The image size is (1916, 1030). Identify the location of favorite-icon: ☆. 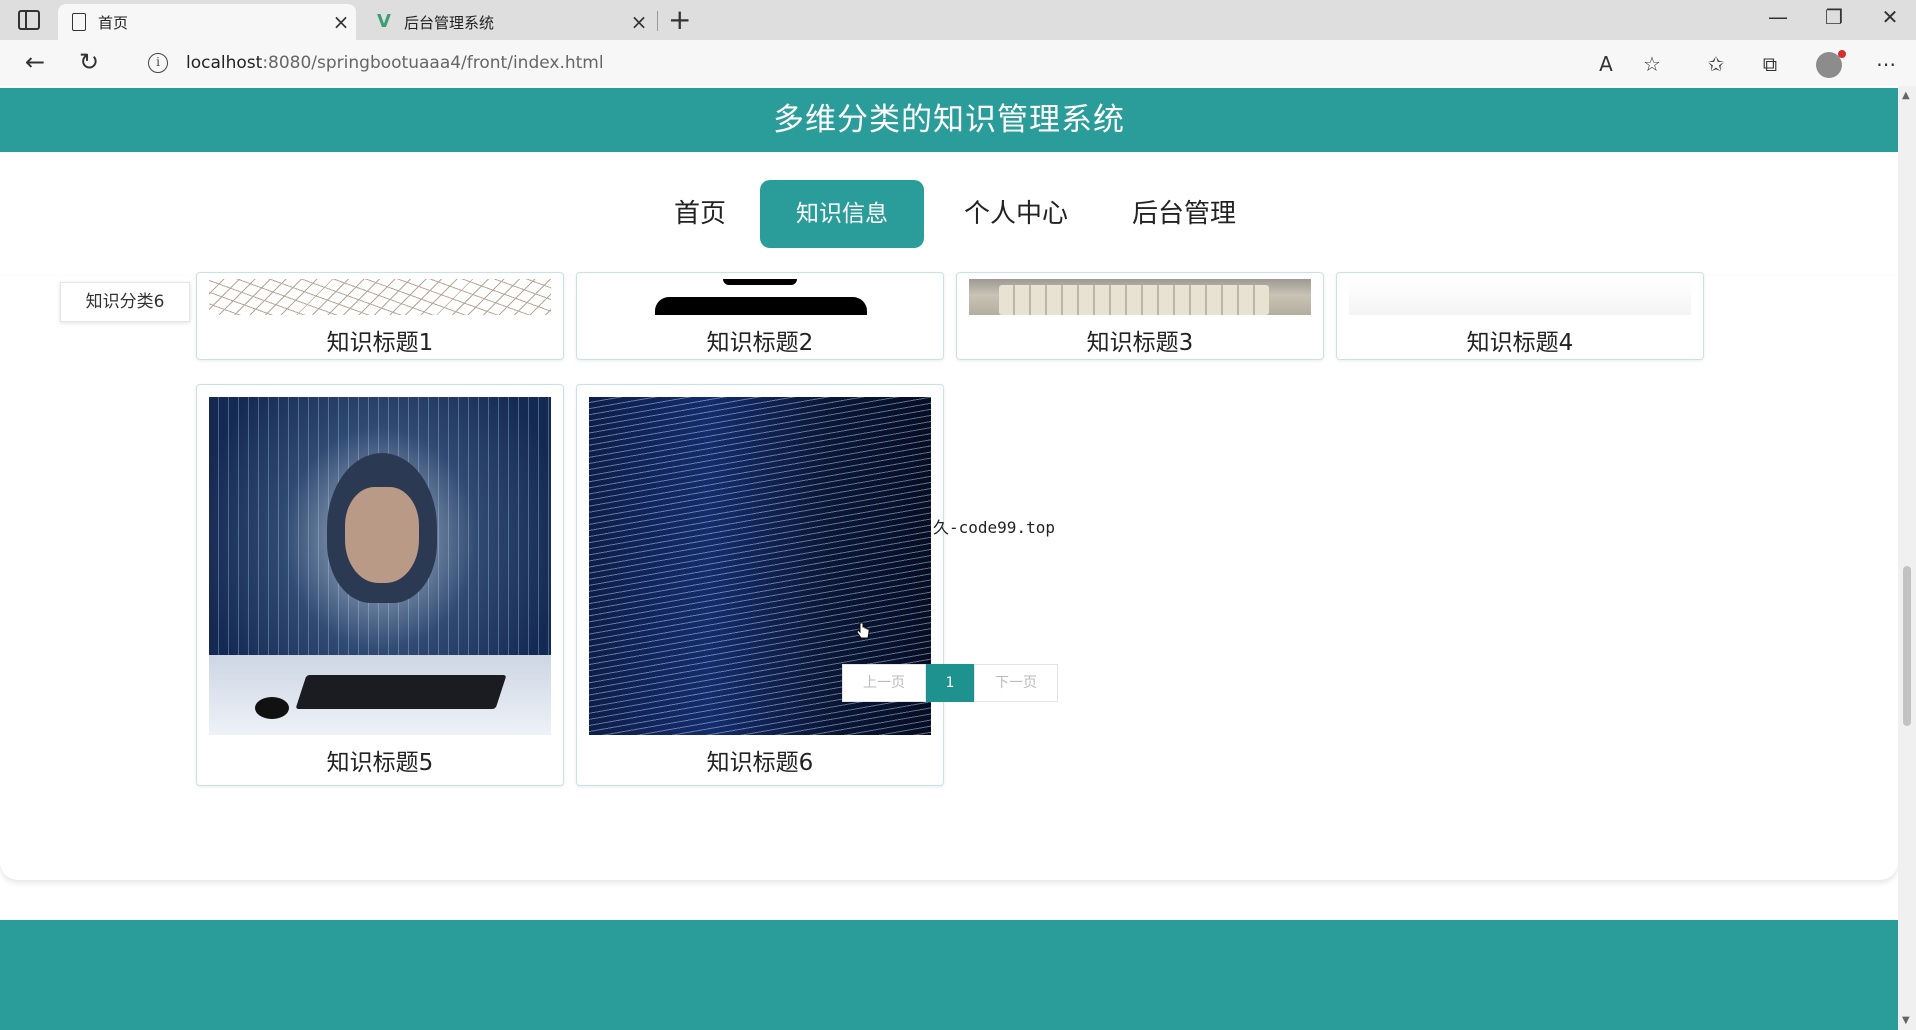
(1652, 64).